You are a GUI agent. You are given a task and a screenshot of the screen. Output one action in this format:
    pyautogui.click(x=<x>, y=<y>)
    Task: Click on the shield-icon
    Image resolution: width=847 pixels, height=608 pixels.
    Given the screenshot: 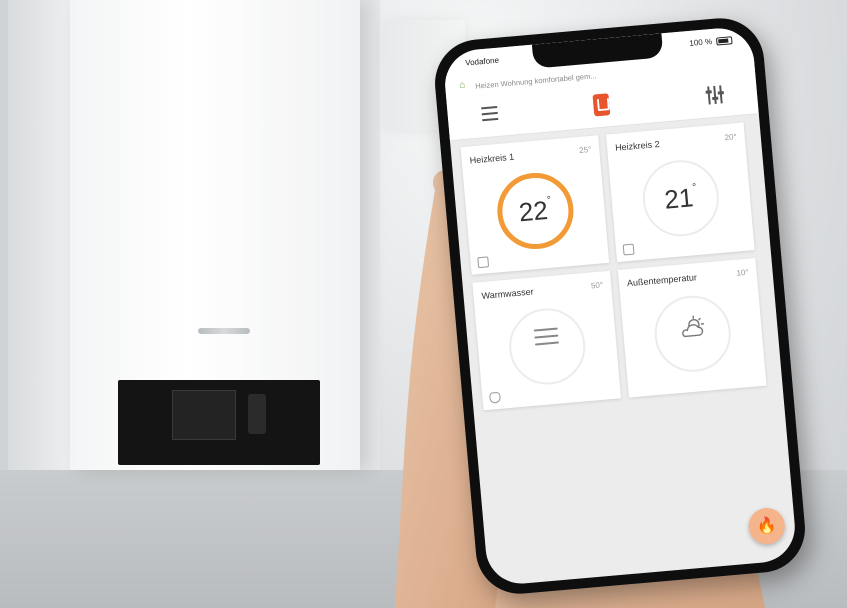 What is the action you would take?
    pyautogui.click(x=495, y=397)
    